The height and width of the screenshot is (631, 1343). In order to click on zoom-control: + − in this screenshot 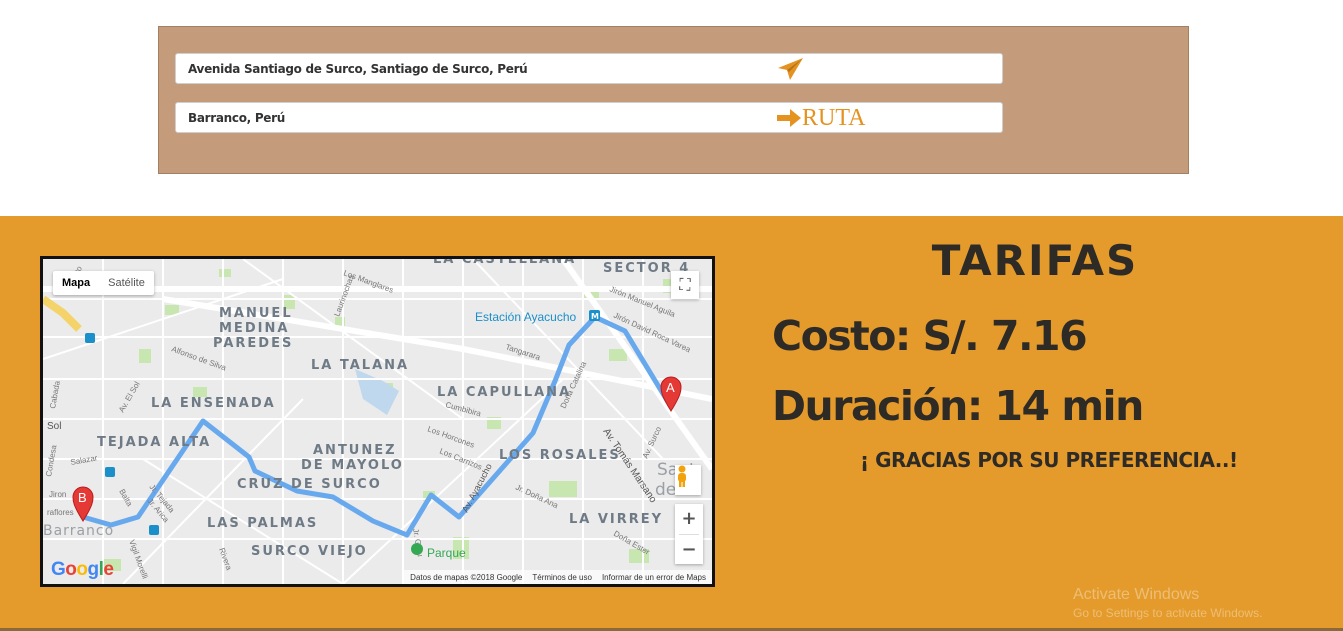, I will do `click(689, 534)`.